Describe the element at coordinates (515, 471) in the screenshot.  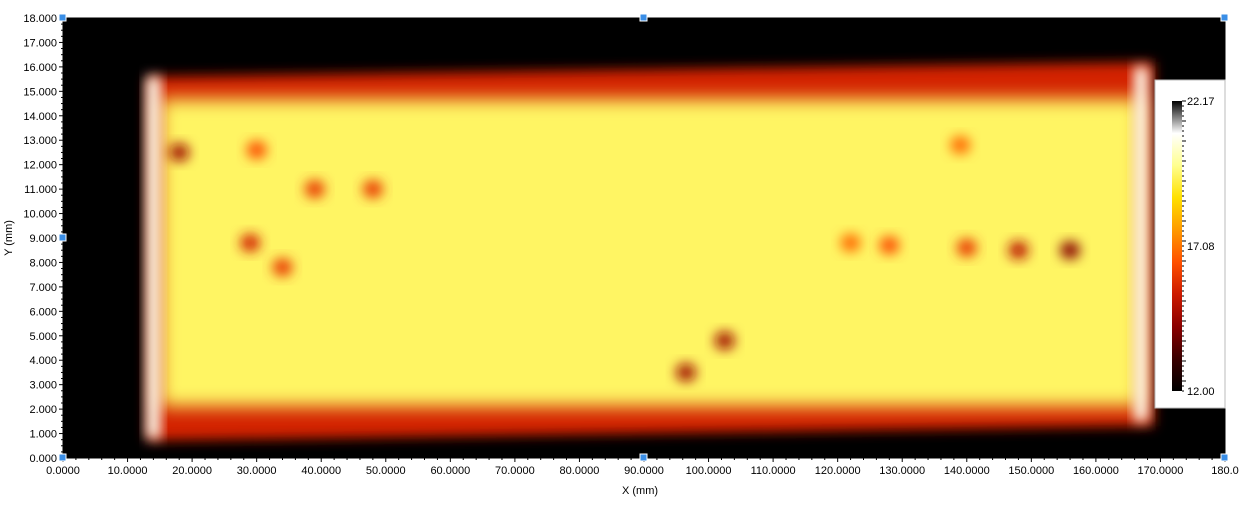
I see `x-tick-label: 70.0000` at that location.